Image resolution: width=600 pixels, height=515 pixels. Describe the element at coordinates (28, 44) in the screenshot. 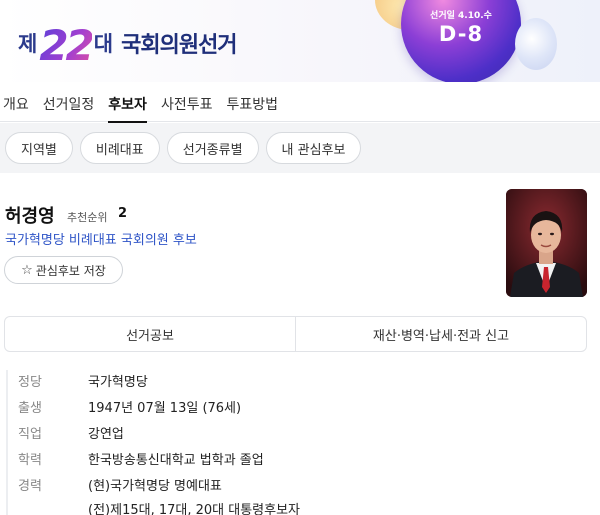

I see `logo-prefix: 제` at that location.